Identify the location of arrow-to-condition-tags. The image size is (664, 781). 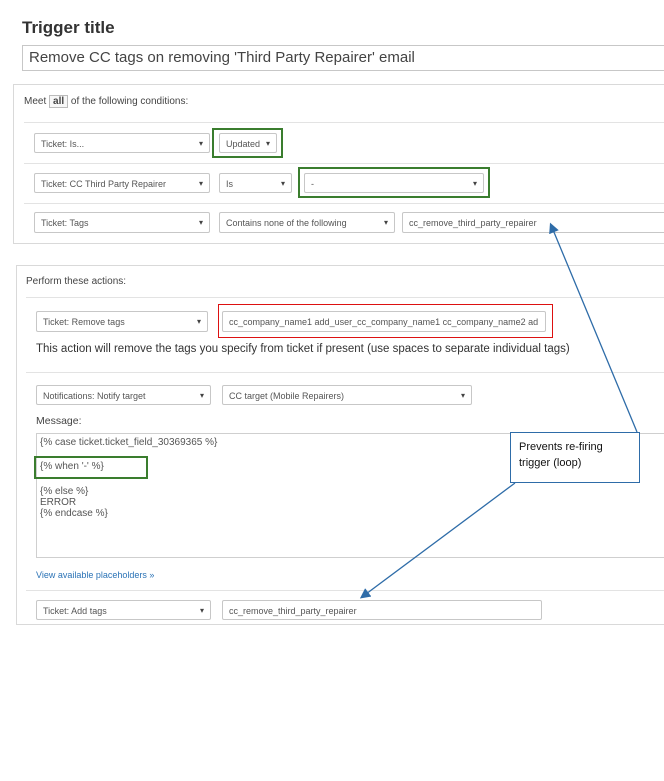
(593, 327).